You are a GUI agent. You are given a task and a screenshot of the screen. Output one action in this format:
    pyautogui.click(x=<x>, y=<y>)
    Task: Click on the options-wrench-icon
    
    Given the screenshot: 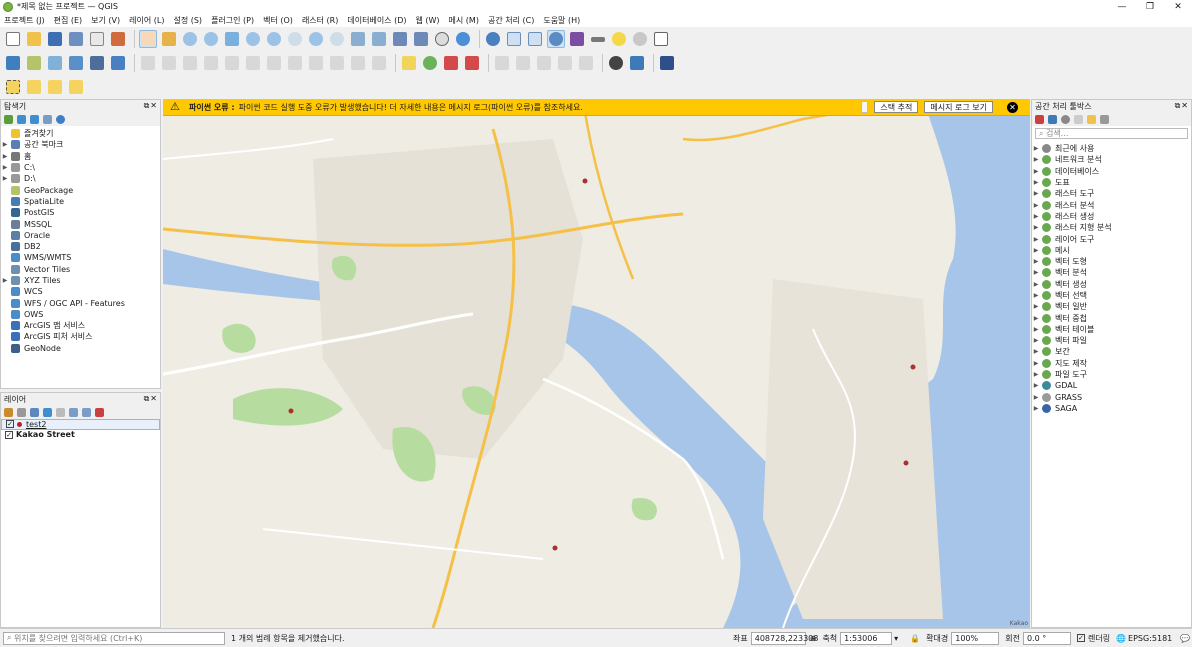 What is the action you would take?
    pyautogui.click(x=1104, y=119)
    